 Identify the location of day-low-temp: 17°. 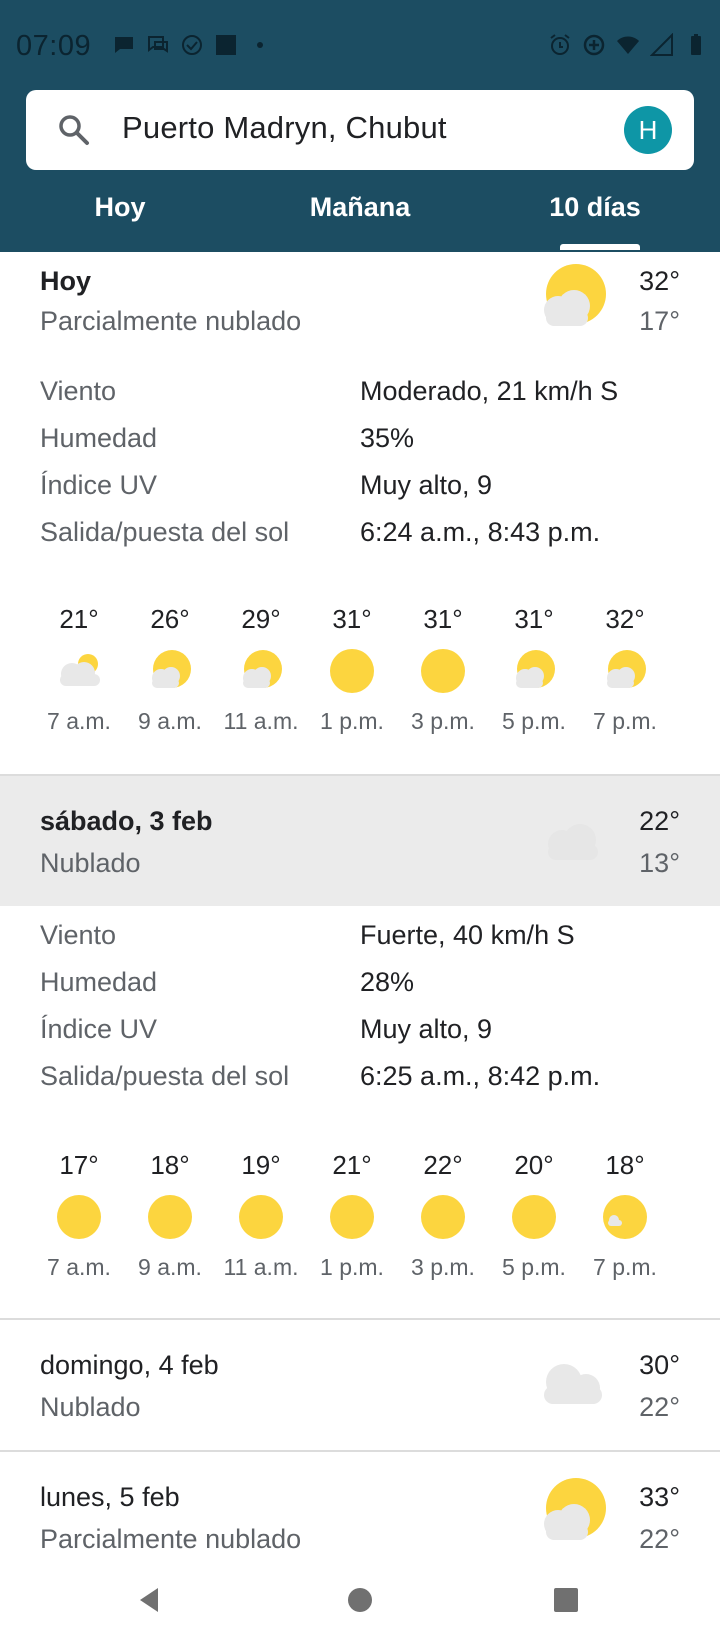
(659, 321).